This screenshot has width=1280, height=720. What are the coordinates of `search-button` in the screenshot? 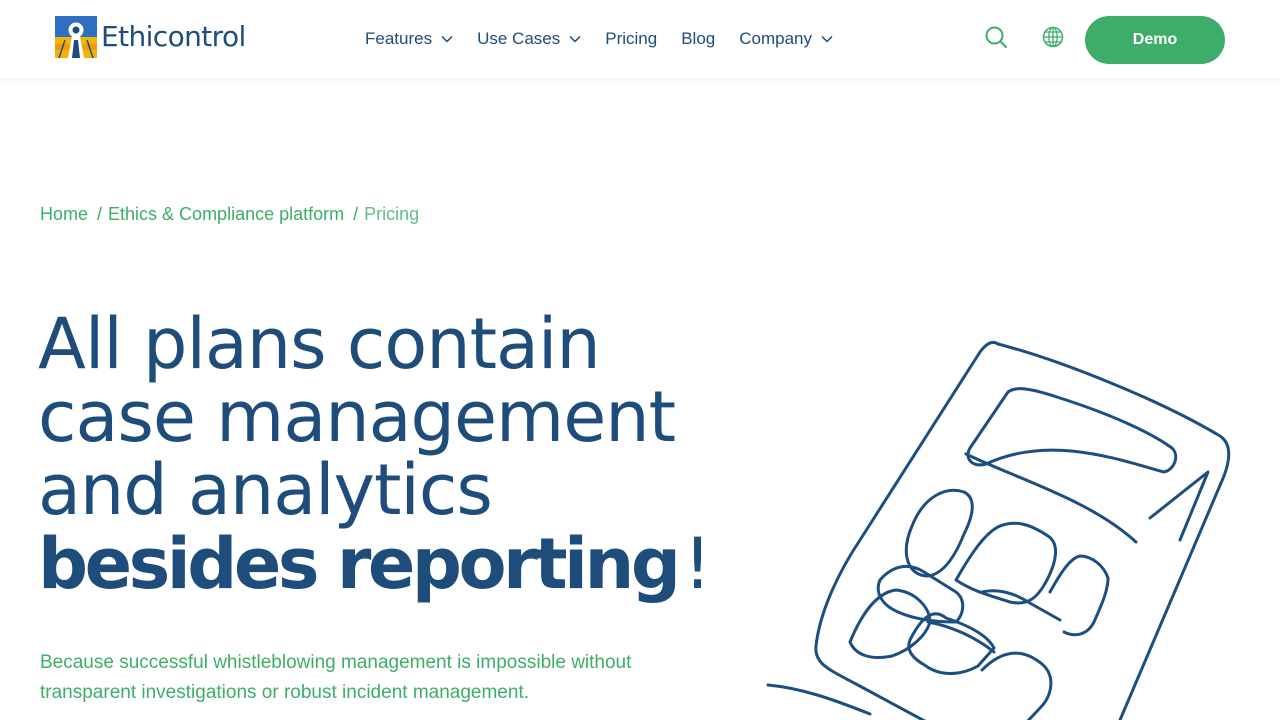 It's located at (996, 37).